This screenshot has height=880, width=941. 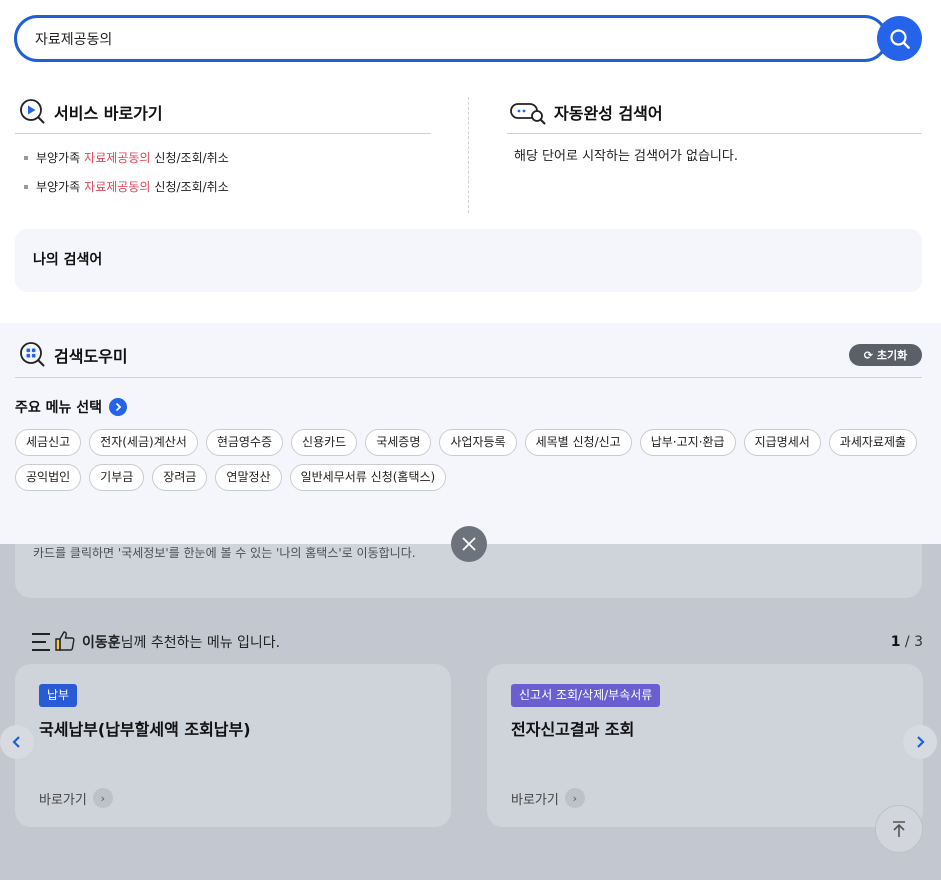 What do you see at coordinates (906, 642) in the screenshot?
I see `reco-pager: 1 / 3` at bounding box center [906, 642].